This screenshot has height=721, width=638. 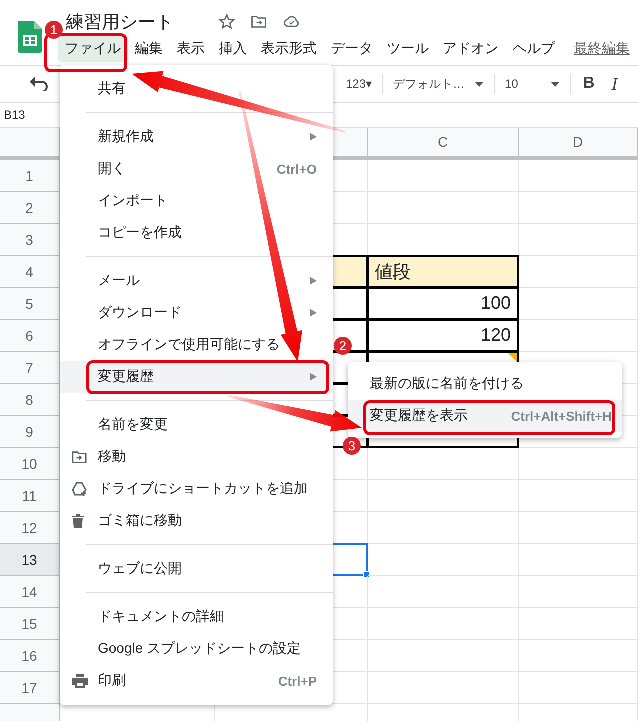 I want to click on table-cell: 値段, so click(x=443, y=271).